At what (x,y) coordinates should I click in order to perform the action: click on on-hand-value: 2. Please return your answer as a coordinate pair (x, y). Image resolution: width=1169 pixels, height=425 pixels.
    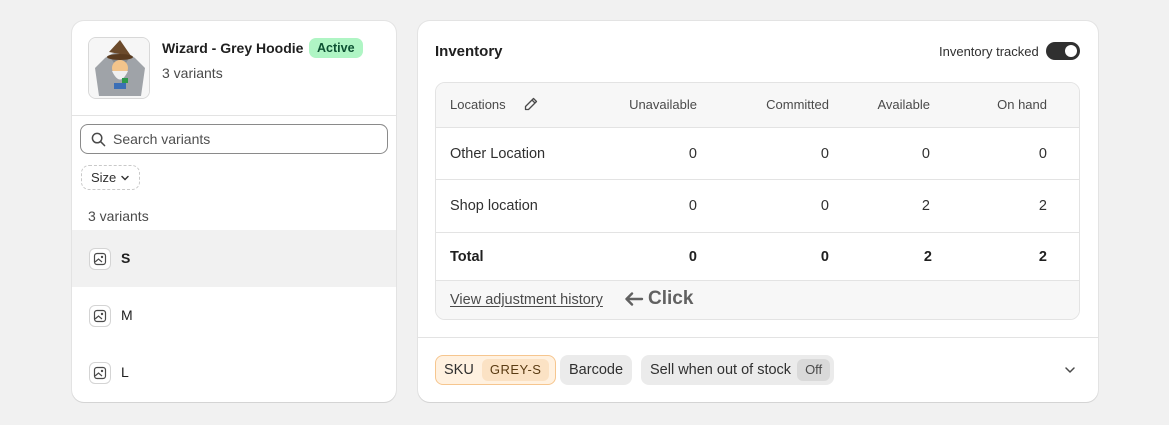
    Looking at the image, I should click on (1043, 206).